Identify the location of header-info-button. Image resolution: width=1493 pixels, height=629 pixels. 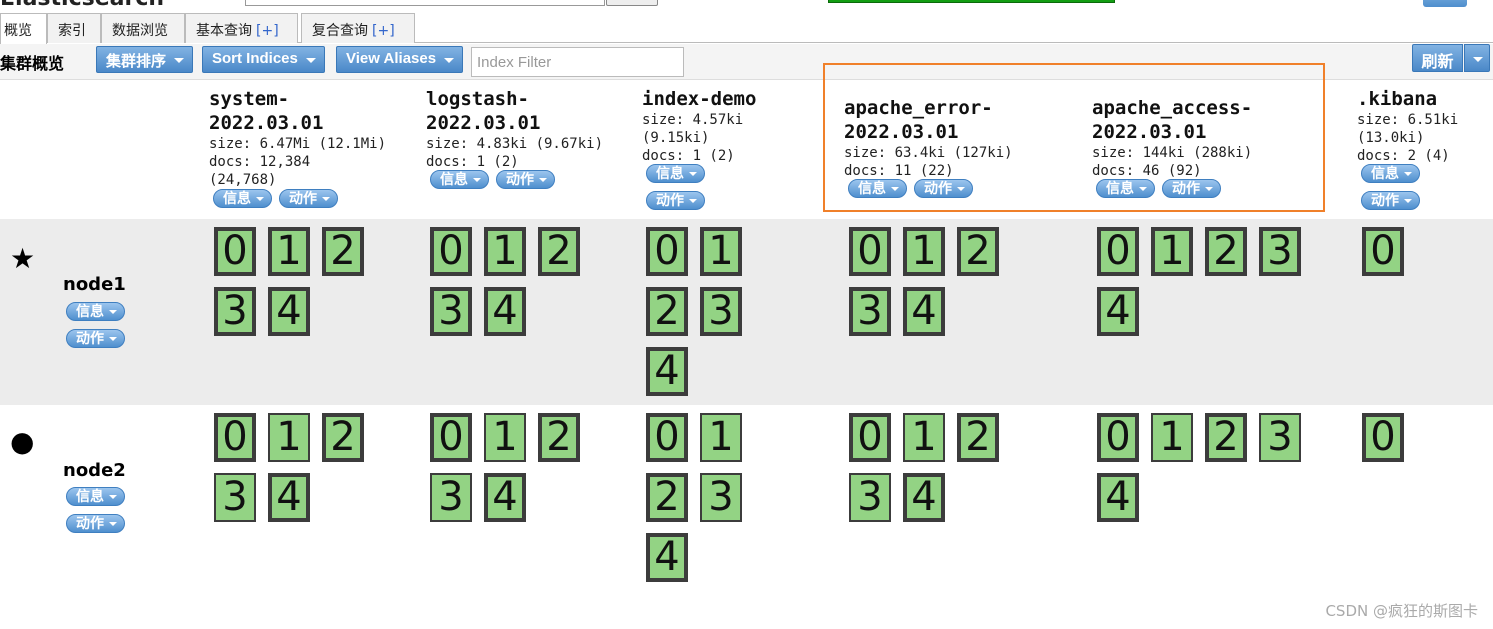
(1445, 3).